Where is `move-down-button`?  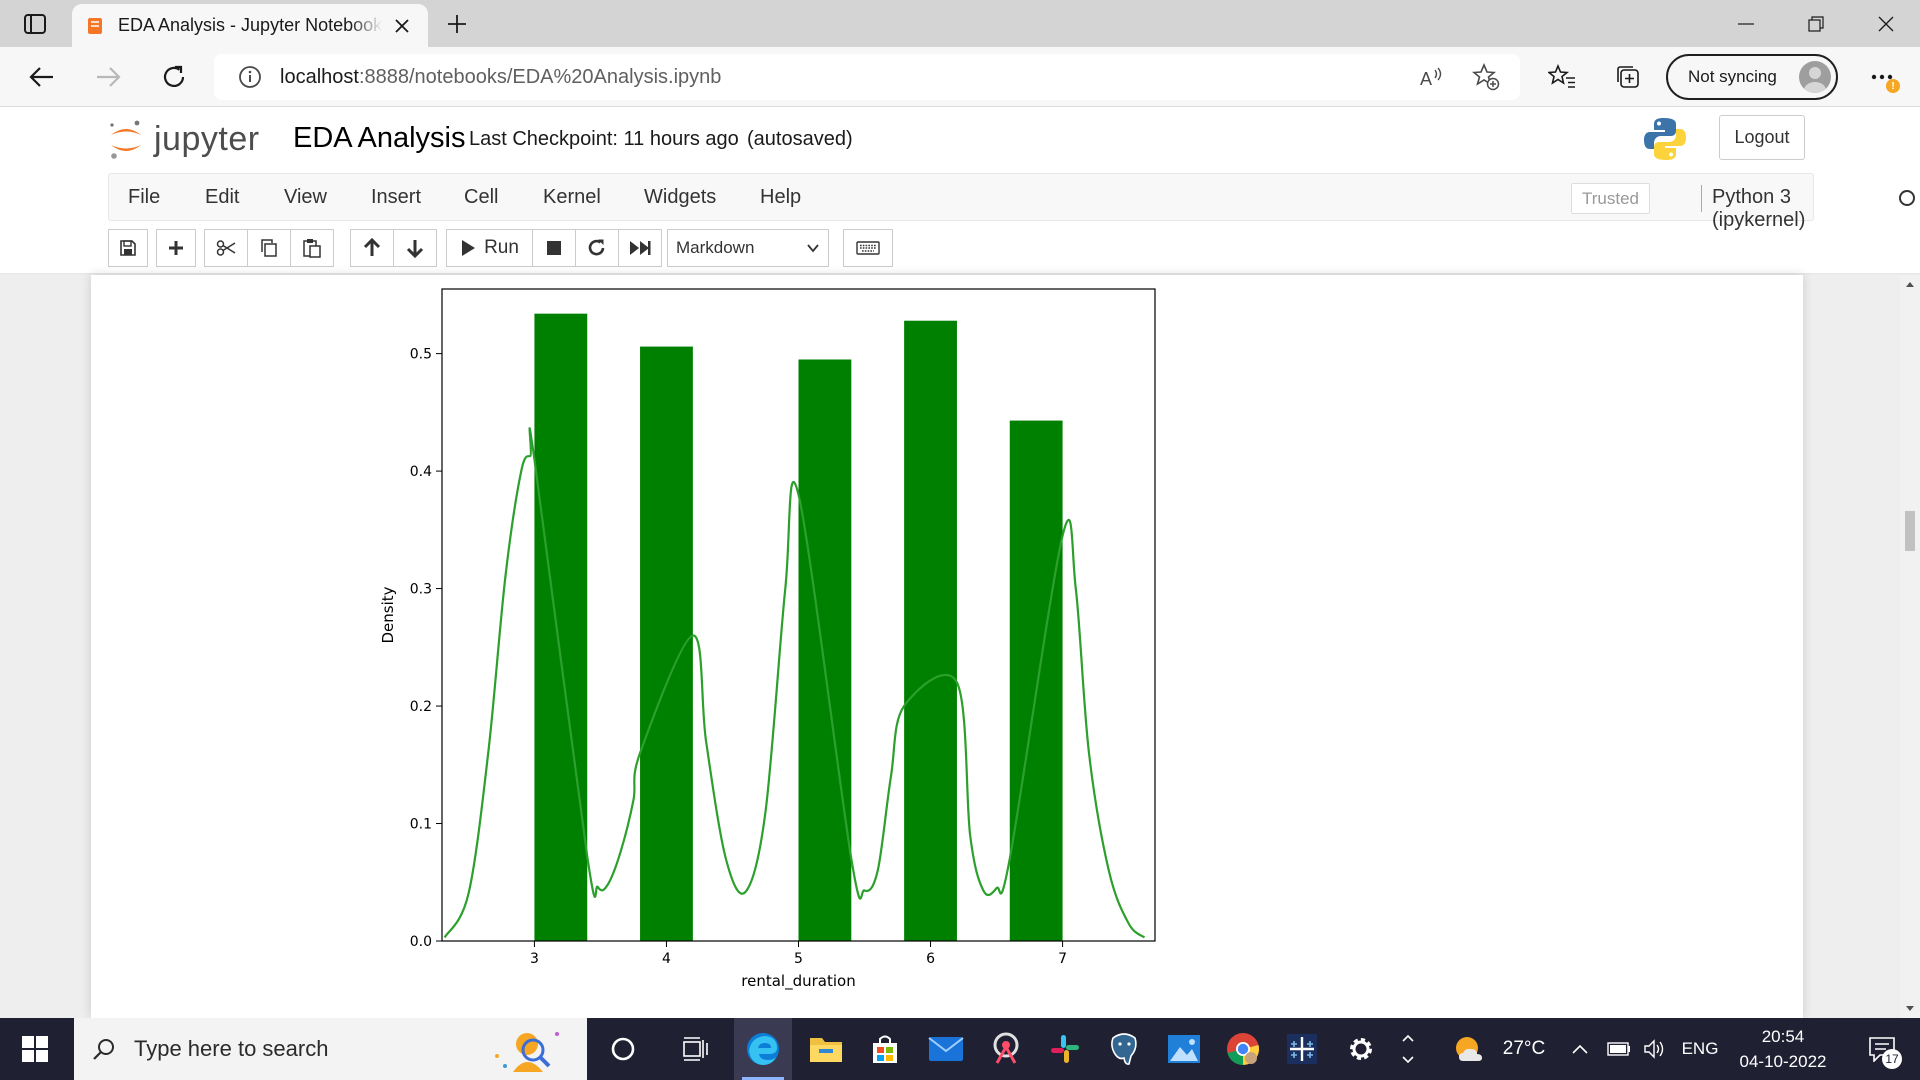 move-down-button is located at coordinates (415, 248).